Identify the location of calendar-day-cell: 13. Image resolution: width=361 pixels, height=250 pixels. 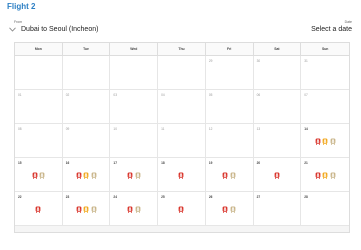
(278, 140).